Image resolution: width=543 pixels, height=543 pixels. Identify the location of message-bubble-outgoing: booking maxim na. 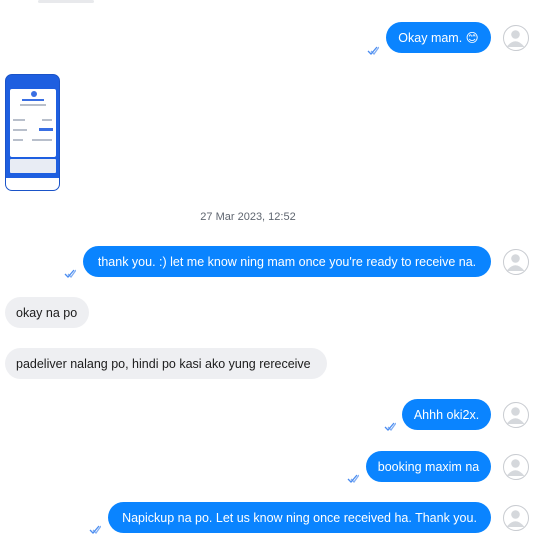
(428, 466).